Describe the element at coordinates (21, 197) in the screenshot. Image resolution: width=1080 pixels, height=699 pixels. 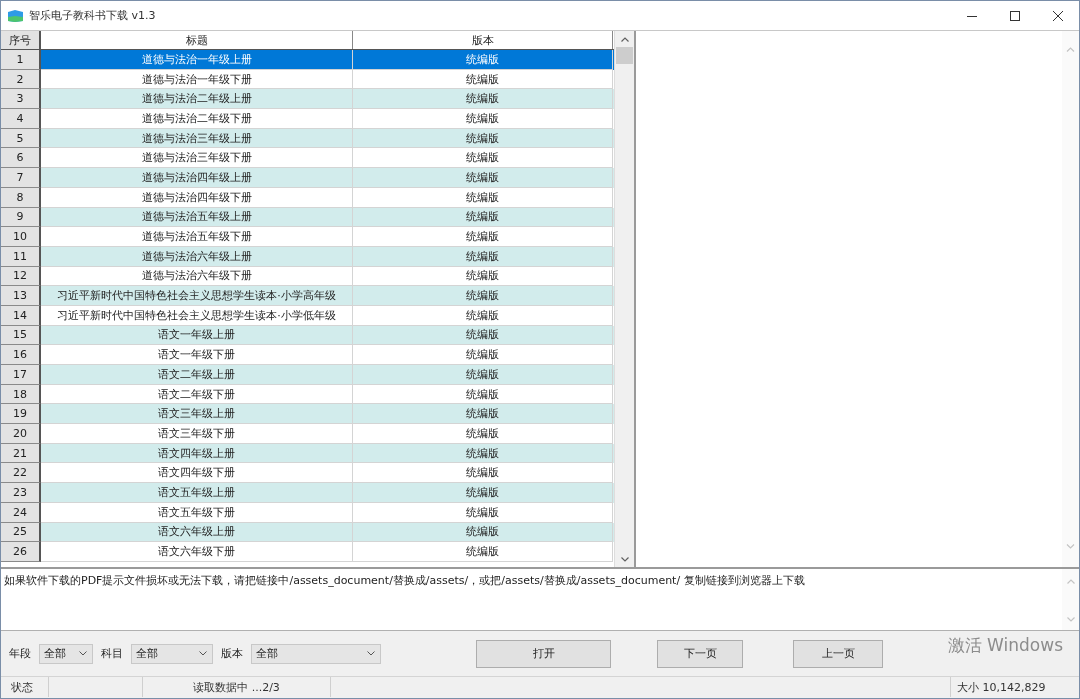
I see `row-number: 8` at that location.